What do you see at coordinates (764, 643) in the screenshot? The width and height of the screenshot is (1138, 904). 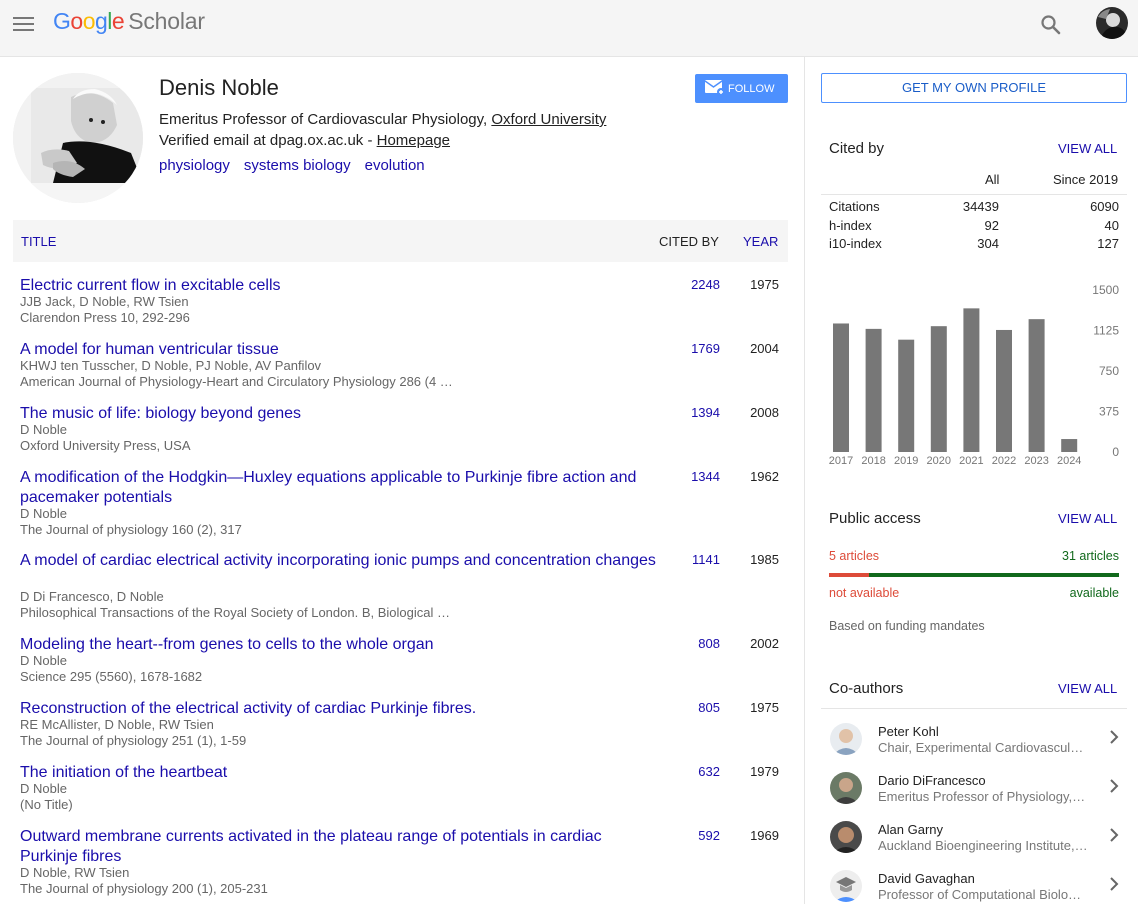 I see `article-year: 2002` at bounding box center [764, 643].